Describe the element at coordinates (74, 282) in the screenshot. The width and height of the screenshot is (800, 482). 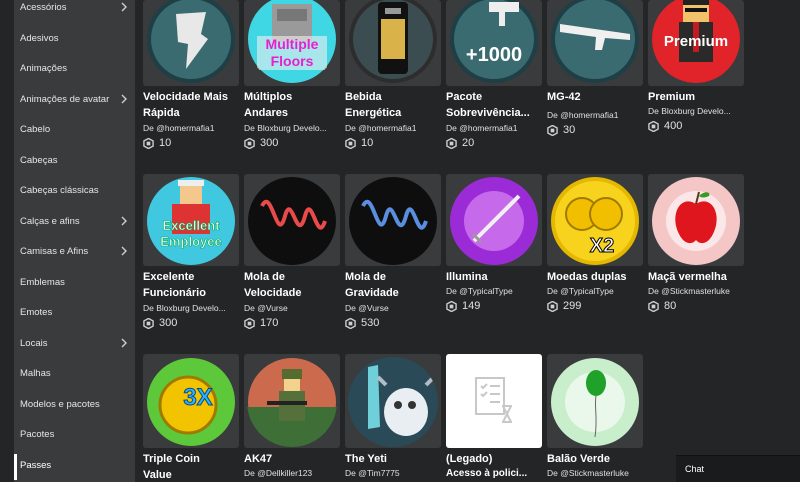
I see `sidebar-item-emblemas: Emblemas` at that location.